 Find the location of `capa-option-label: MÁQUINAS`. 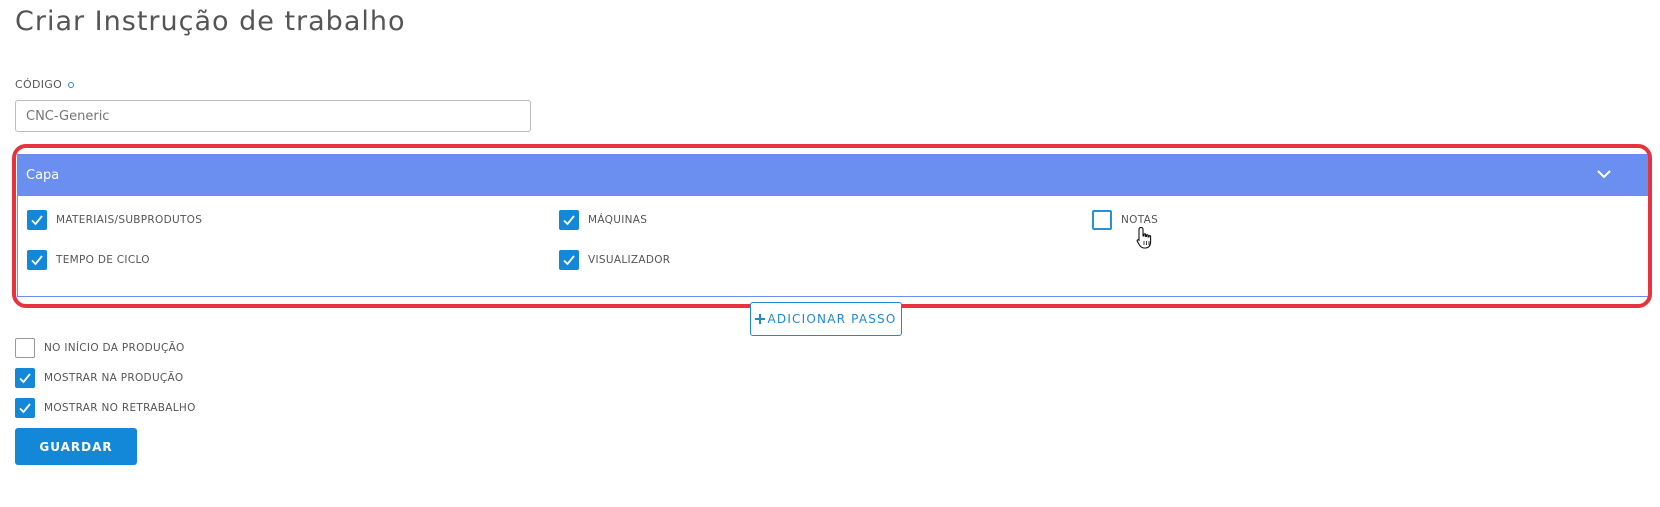

capa-option-label: MÁQUINAS is located at coordinates (618, 220).